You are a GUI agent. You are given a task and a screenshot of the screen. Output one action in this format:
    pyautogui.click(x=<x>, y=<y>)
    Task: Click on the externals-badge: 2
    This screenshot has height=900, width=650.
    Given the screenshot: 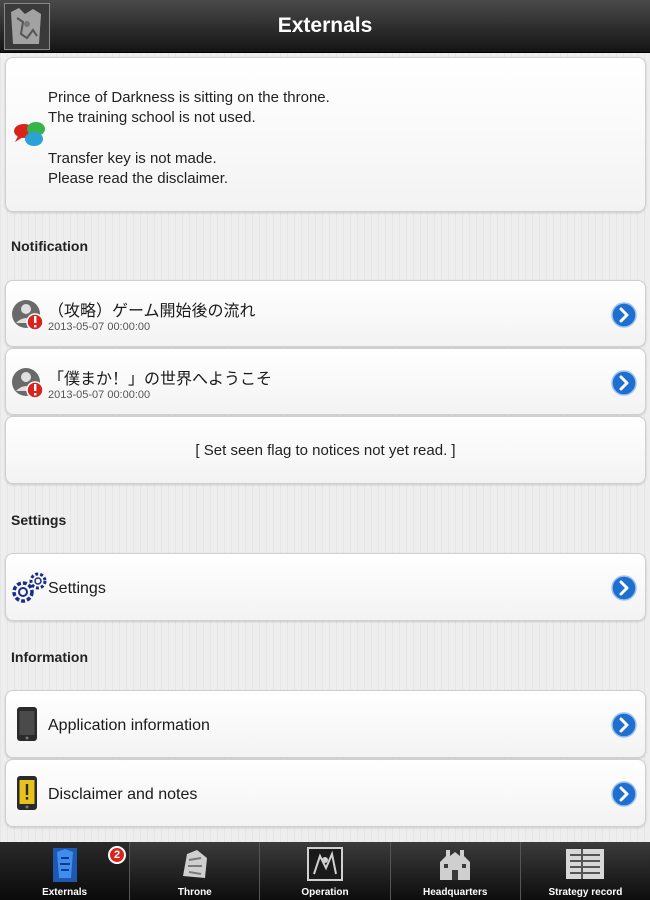 What is the action you would take?
    pyautogui.click(x=117, y=855)
    